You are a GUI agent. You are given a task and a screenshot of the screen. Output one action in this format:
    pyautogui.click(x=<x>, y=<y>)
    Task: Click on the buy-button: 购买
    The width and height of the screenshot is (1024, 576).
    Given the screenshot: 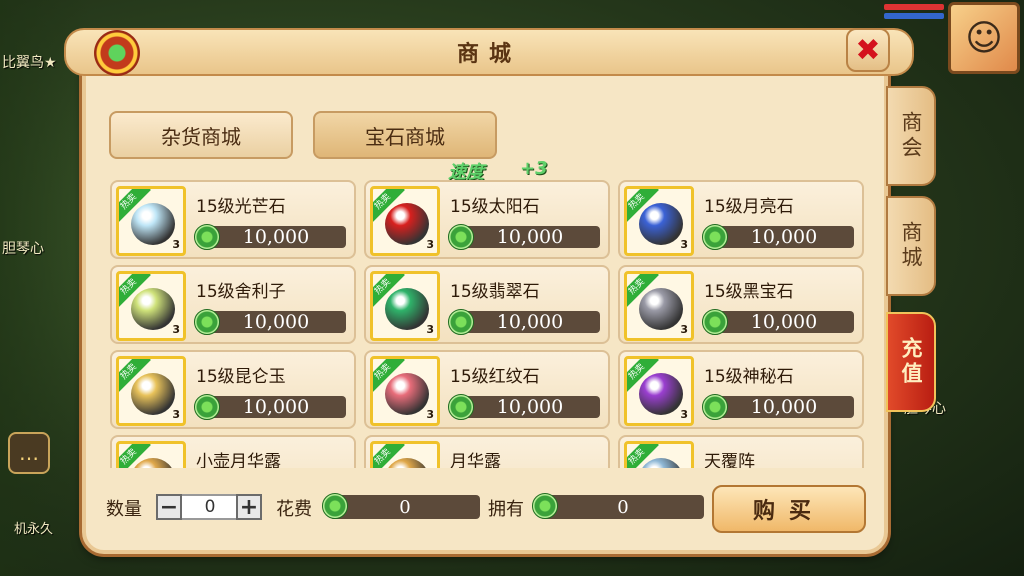 What is the action you would take?
    pyautogui.click(x=789, y=509)
    